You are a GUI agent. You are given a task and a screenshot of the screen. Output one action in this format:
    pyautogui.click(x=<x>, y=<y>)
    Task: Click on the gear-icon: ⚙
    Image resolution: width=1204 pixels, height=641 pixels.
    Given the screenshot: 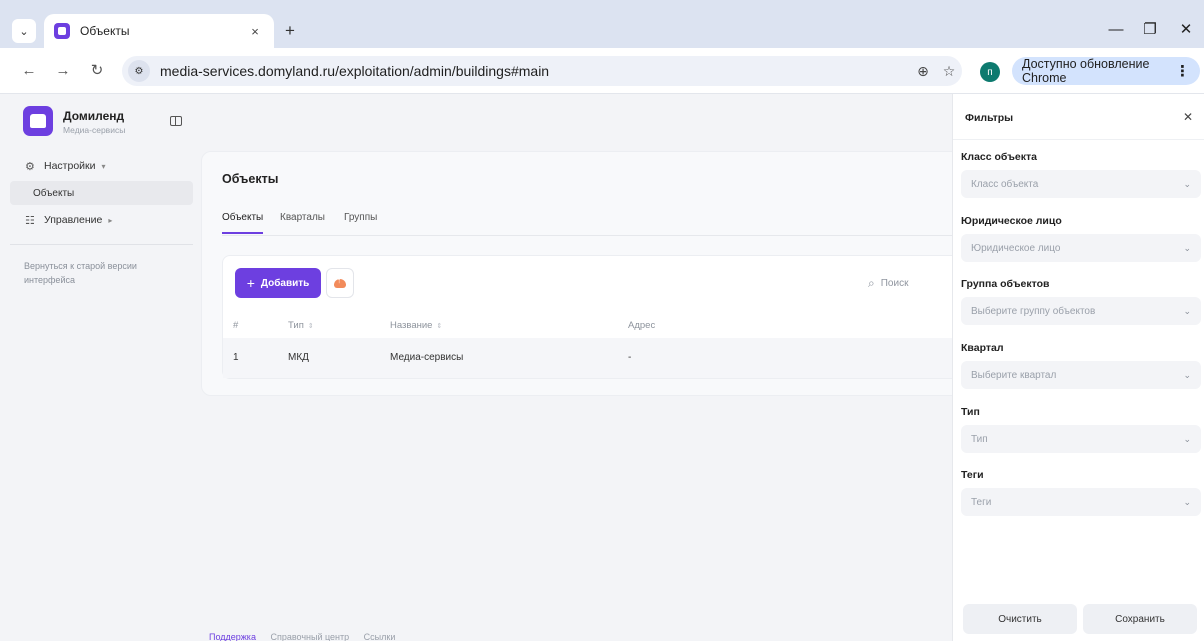 What is the action you would take?
    pyautogui.click(x=30, y=166)
    